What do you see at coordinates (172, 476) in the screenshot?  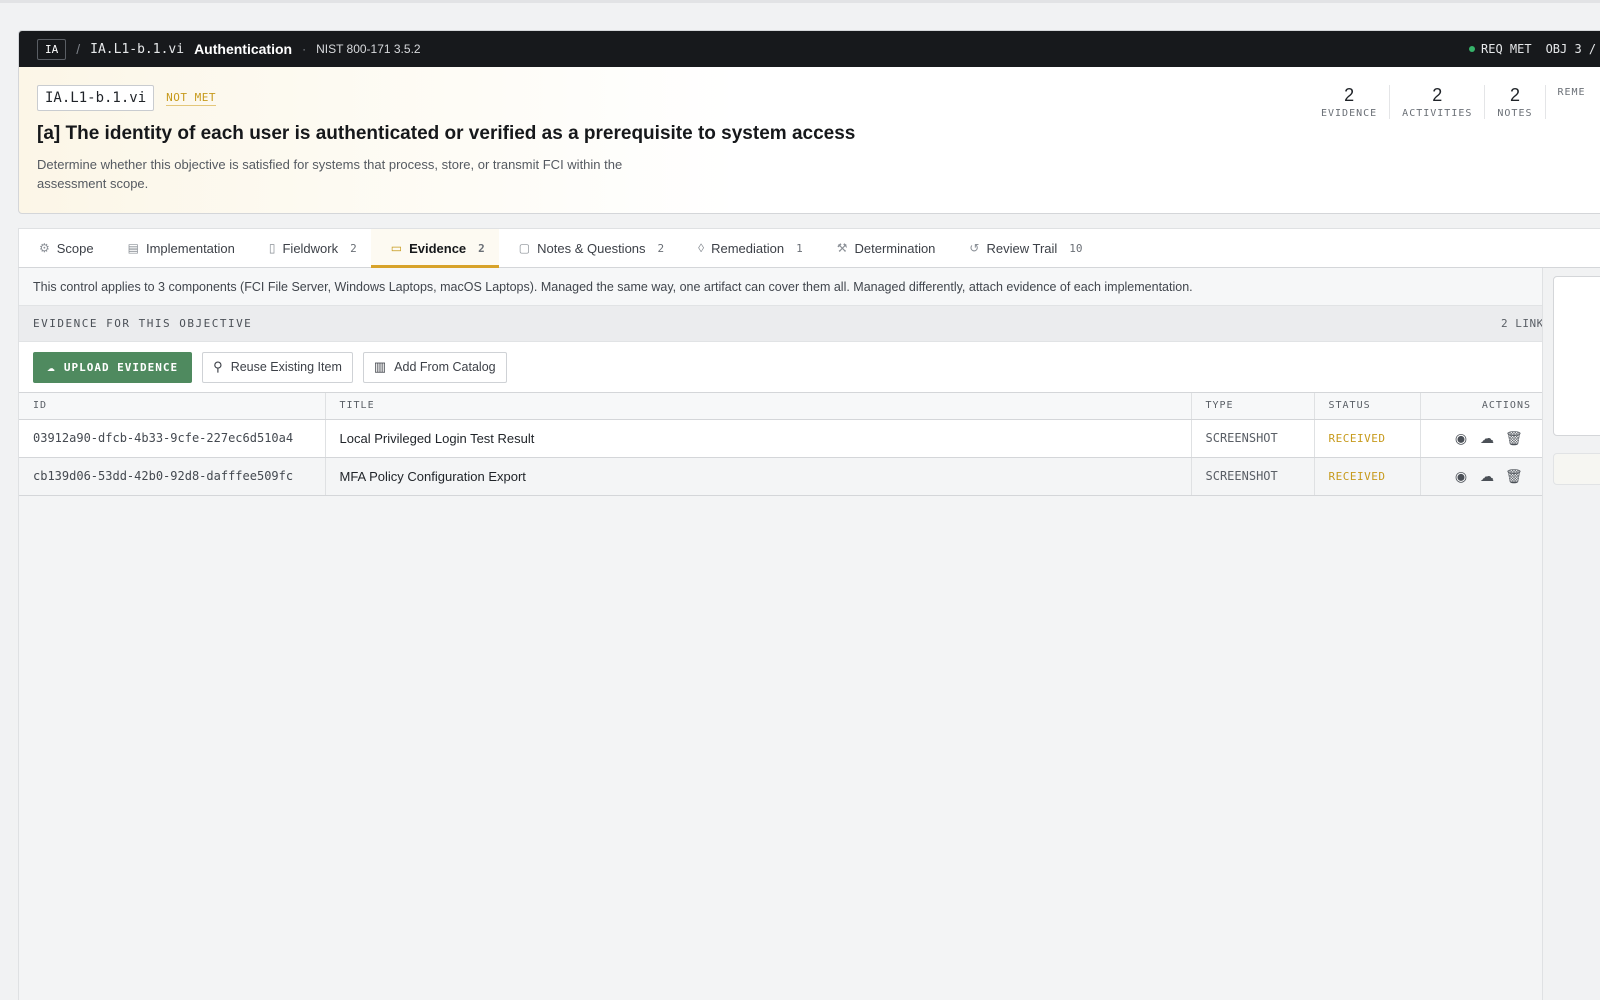 I see `evidence-id: cb139d06-53dd-42b0-92d8-dafffee509fc` at bounding box center [172, 476].